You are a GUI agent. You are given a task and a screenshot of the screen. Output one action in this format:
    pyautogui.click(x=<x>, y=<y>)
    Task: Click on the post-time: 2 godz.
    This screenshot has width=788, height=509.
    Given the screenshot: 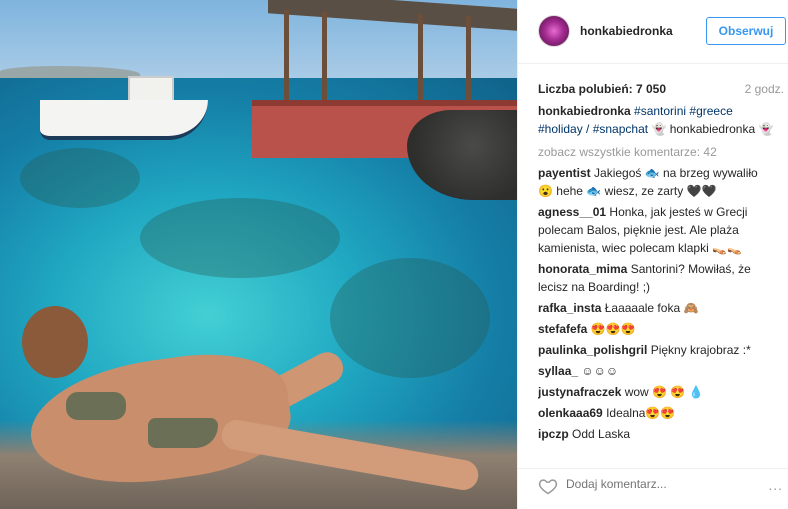 What is the action you would take?
    pyautogui.click(x=764, y=89)
    